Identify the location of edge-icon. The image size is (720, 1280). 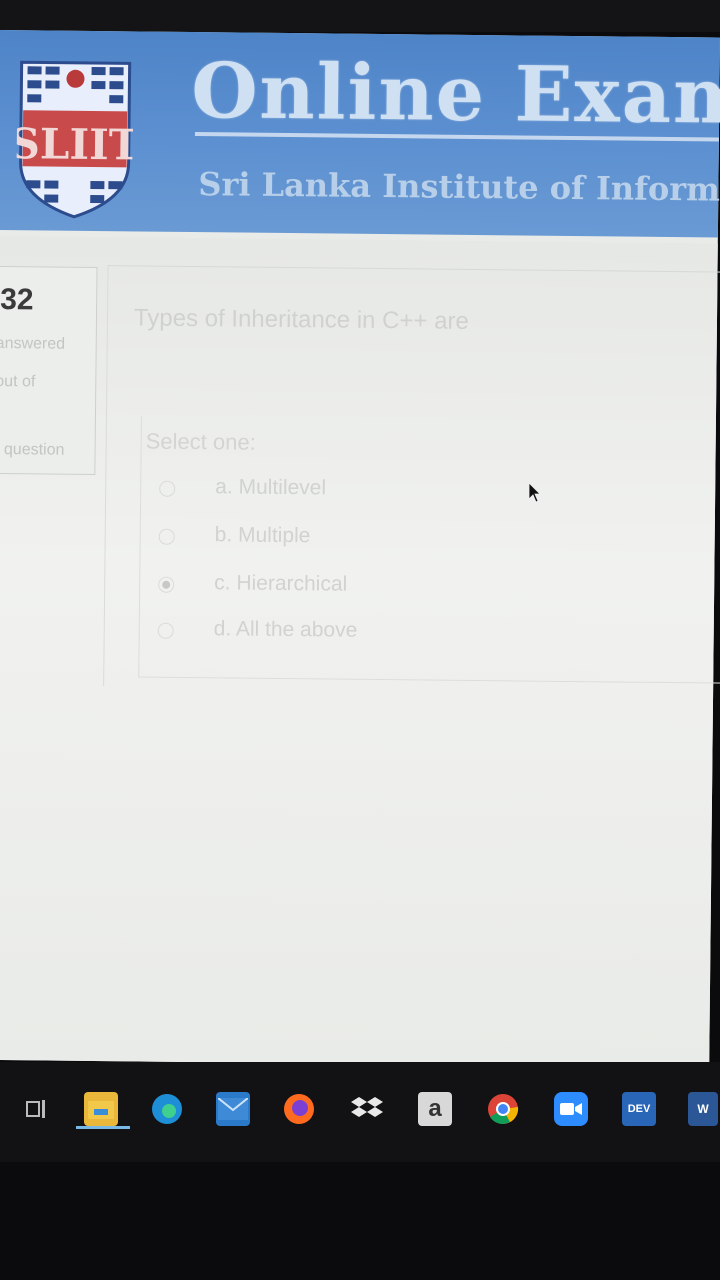
(167, 1109).